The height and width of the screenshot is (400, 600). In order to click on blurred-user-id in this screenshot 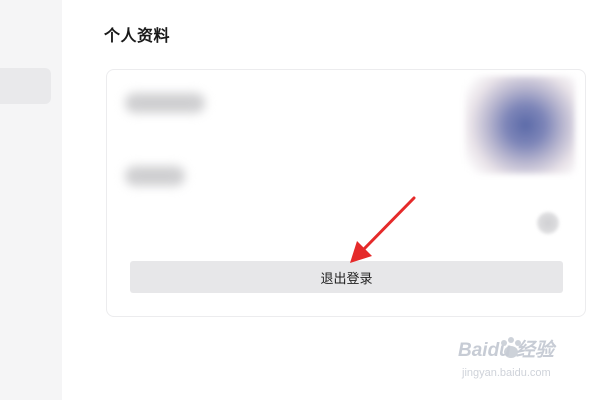, I will do `click(155, 176)`.